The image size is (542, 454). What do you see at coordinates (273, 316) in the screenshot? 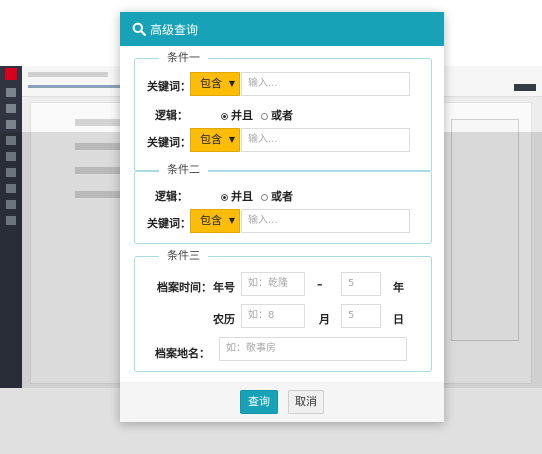
I see `month-input: 如：8` at bounding box center [273, 316].